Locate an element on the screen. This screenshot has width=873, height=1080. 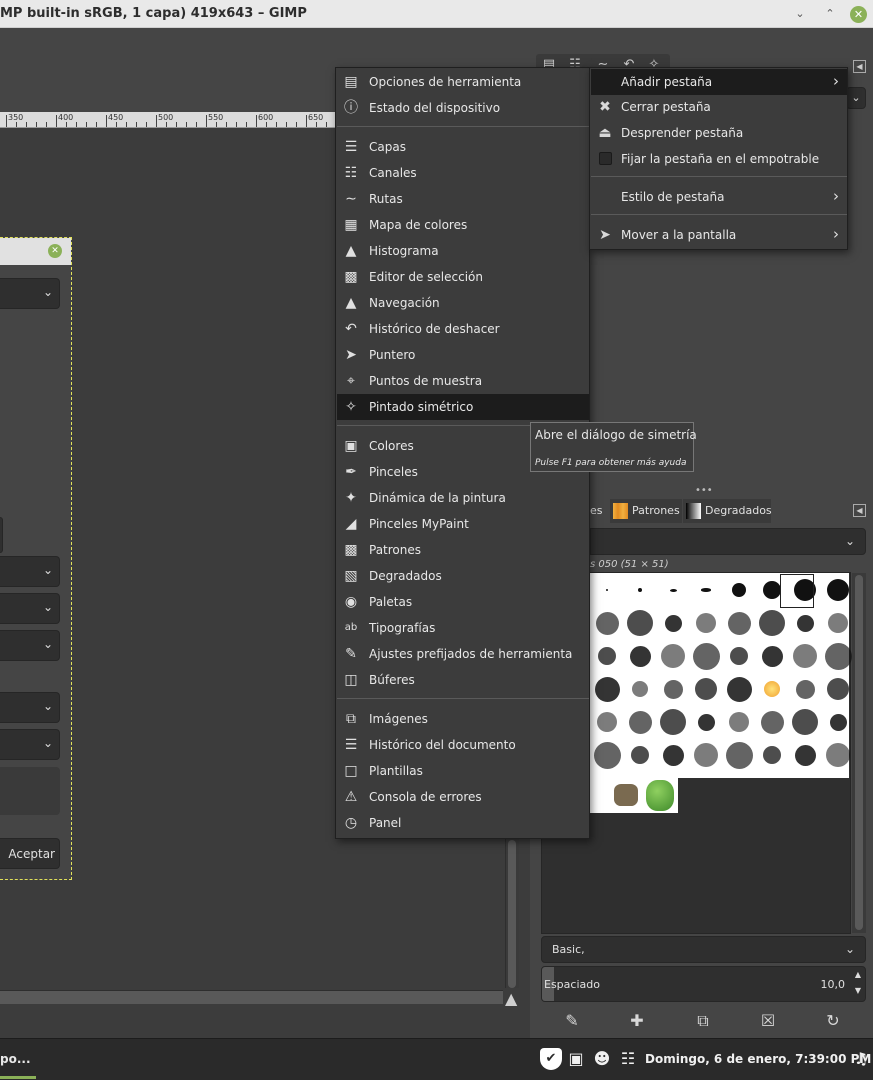
menu-item-navigation: ▲ Navegación is located at coordinates (463, 303).